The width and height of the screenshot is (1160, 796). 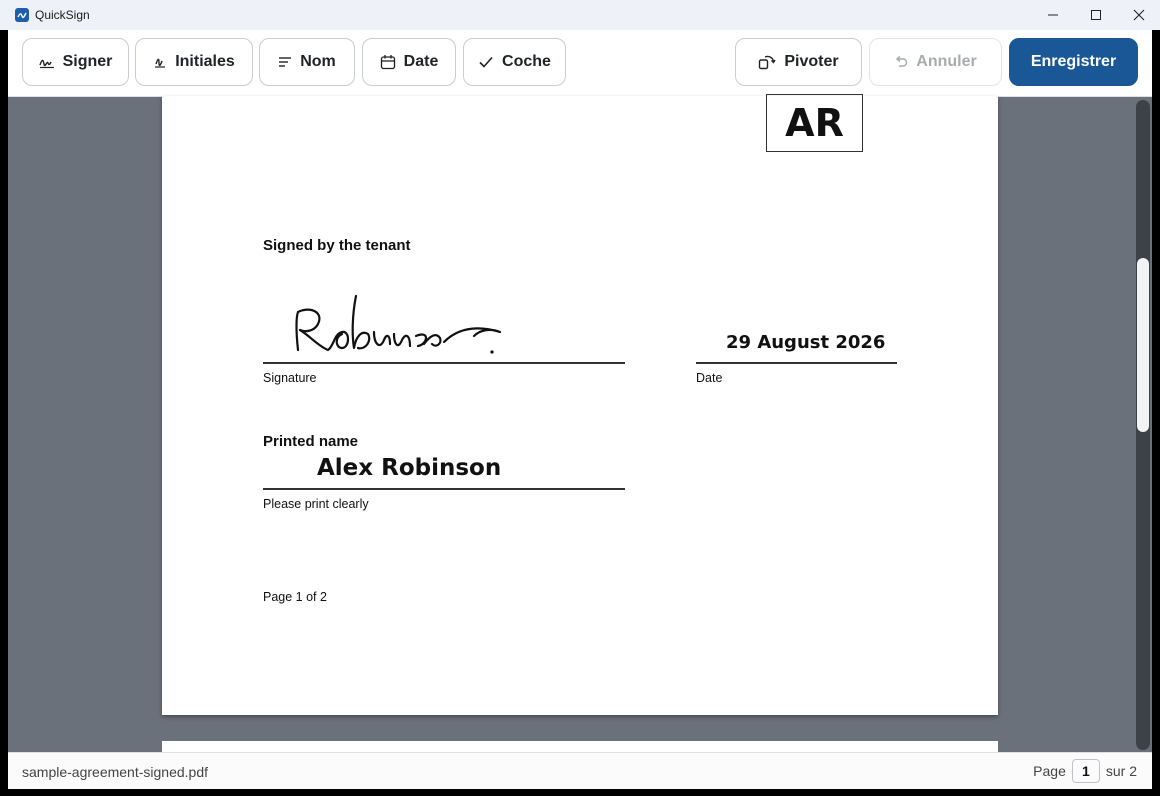 What do you see at coordinates (1121, 771) in the screenshot?
I see `page-total: sur 2` at bounding box center [1121, 771].